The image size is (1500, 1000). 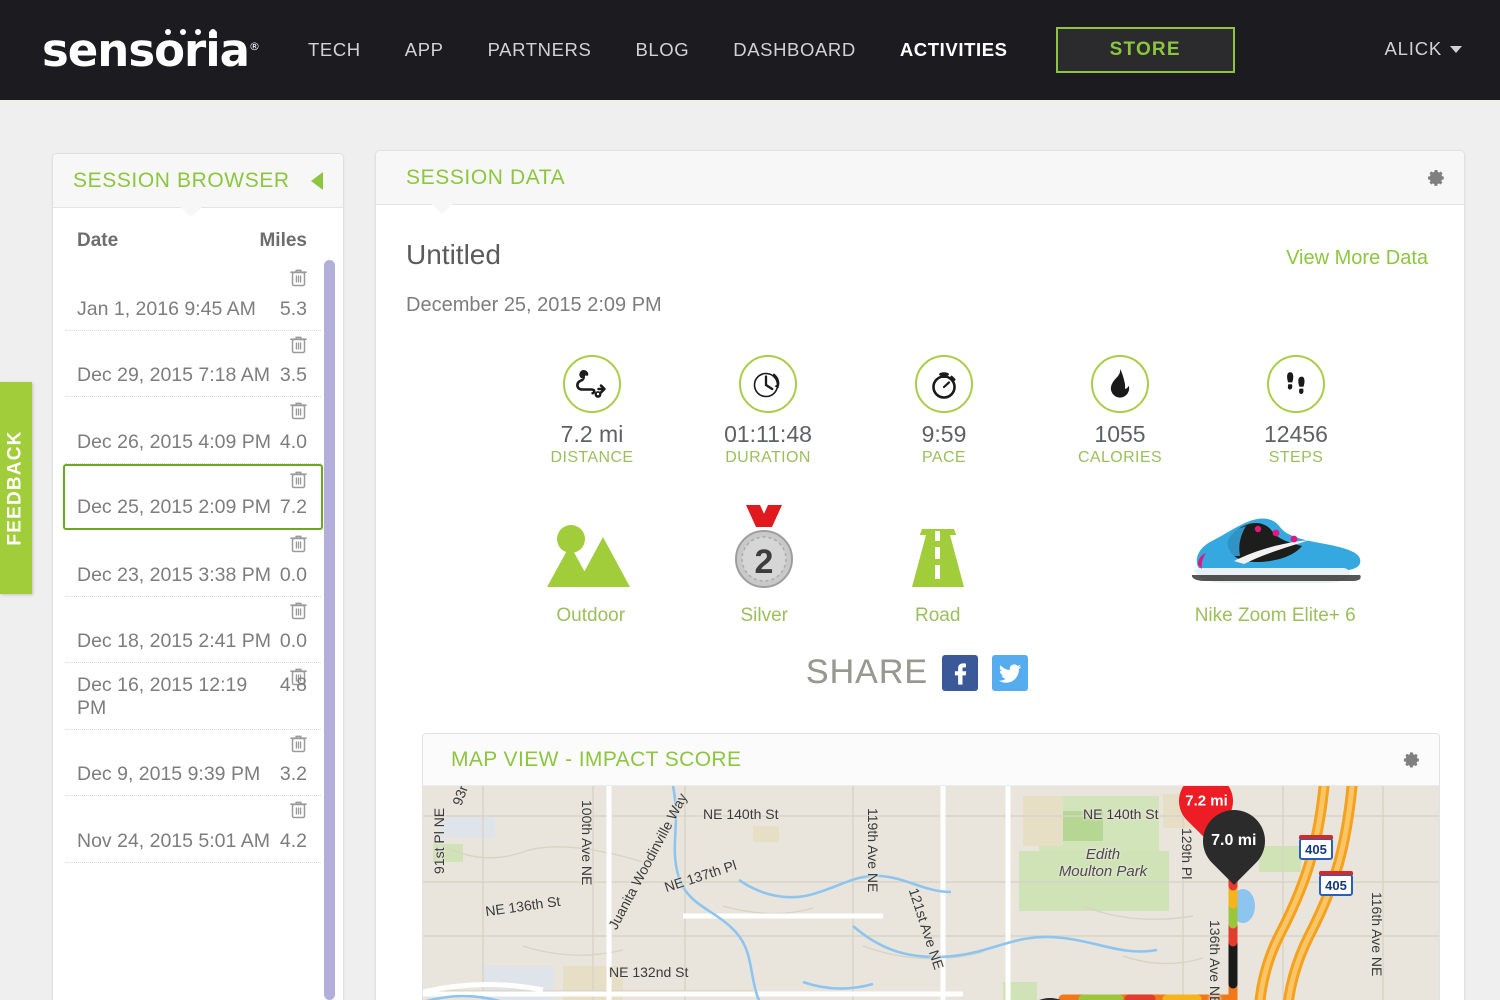 I want to click on clock-icon, so click(x=768, y=384).